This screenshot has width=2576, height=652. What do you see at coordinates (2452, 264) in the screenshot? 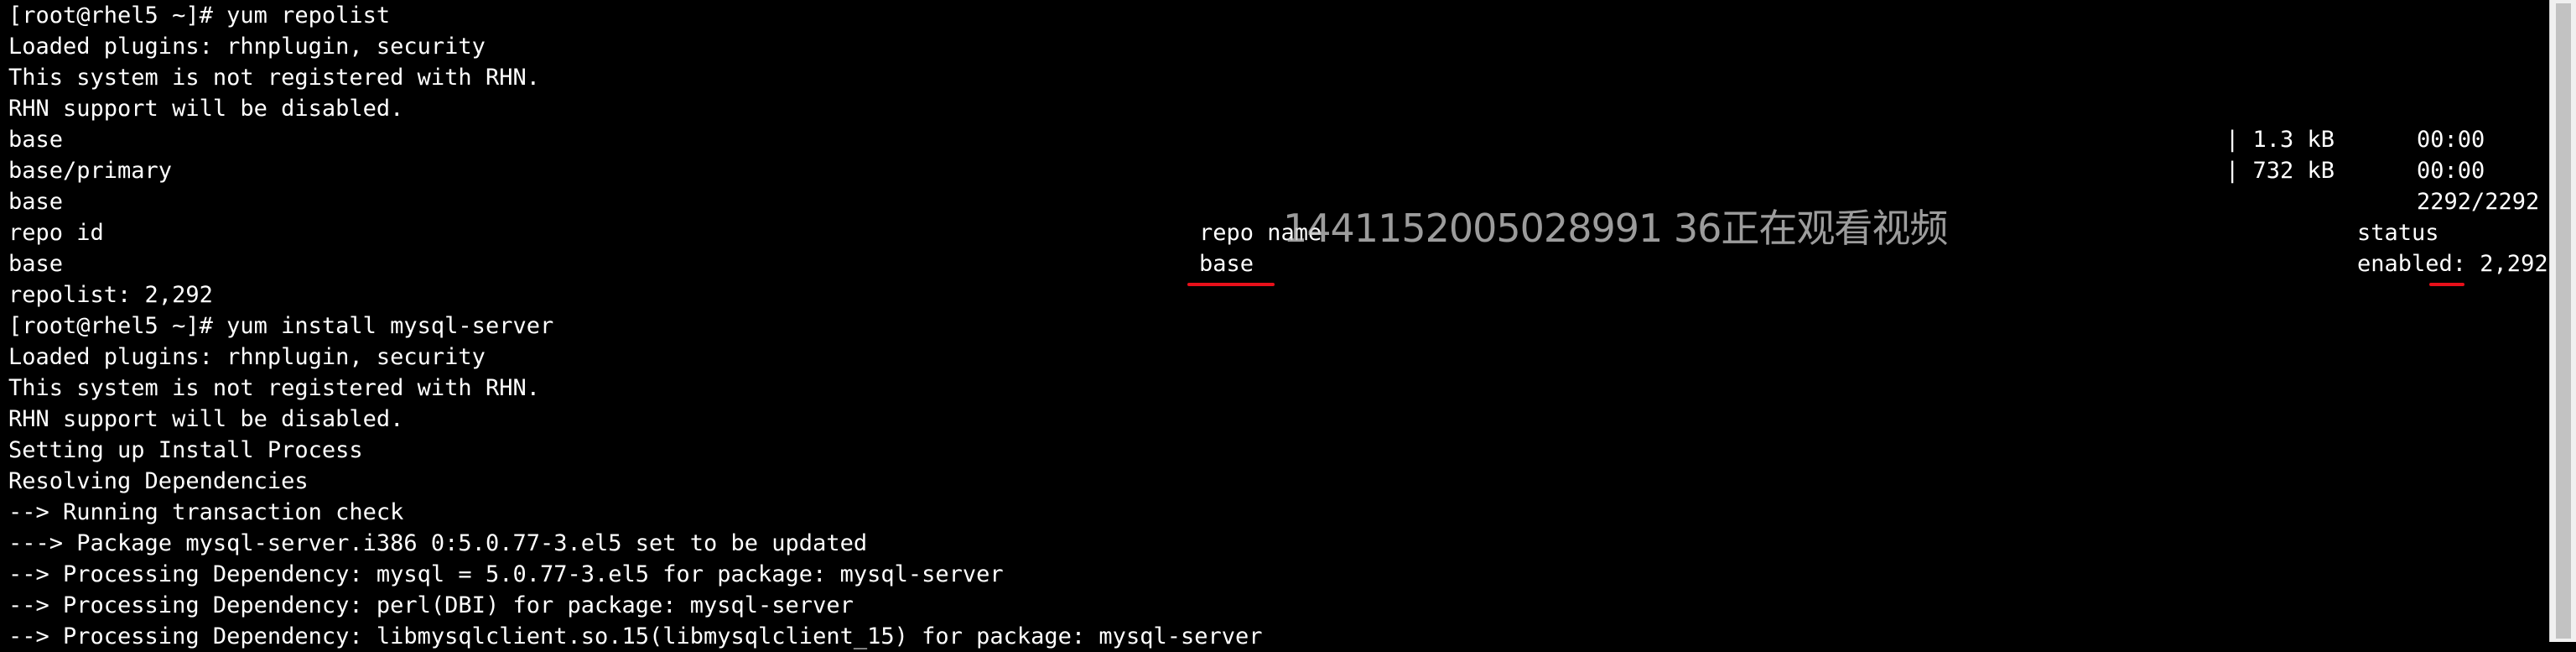
I see `repo-status-value: enabled: 2,292` at bounding box center [2452, 264].